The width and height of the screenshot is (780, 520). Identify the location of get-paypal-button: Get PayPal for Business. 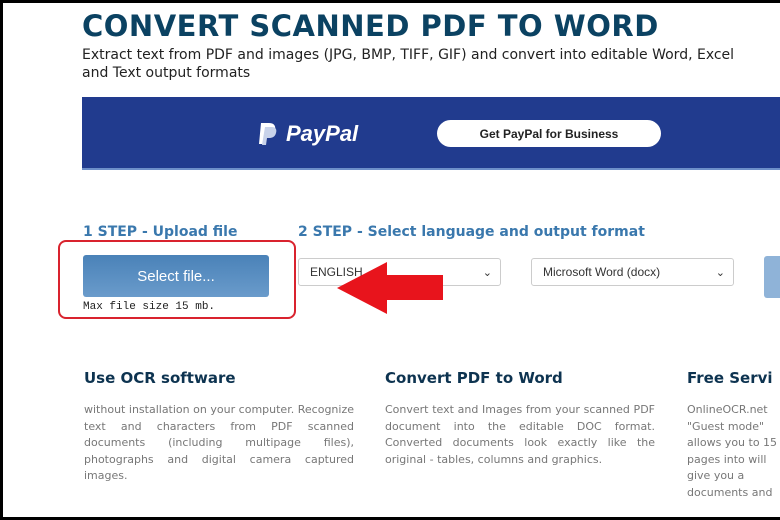
(549, 133).